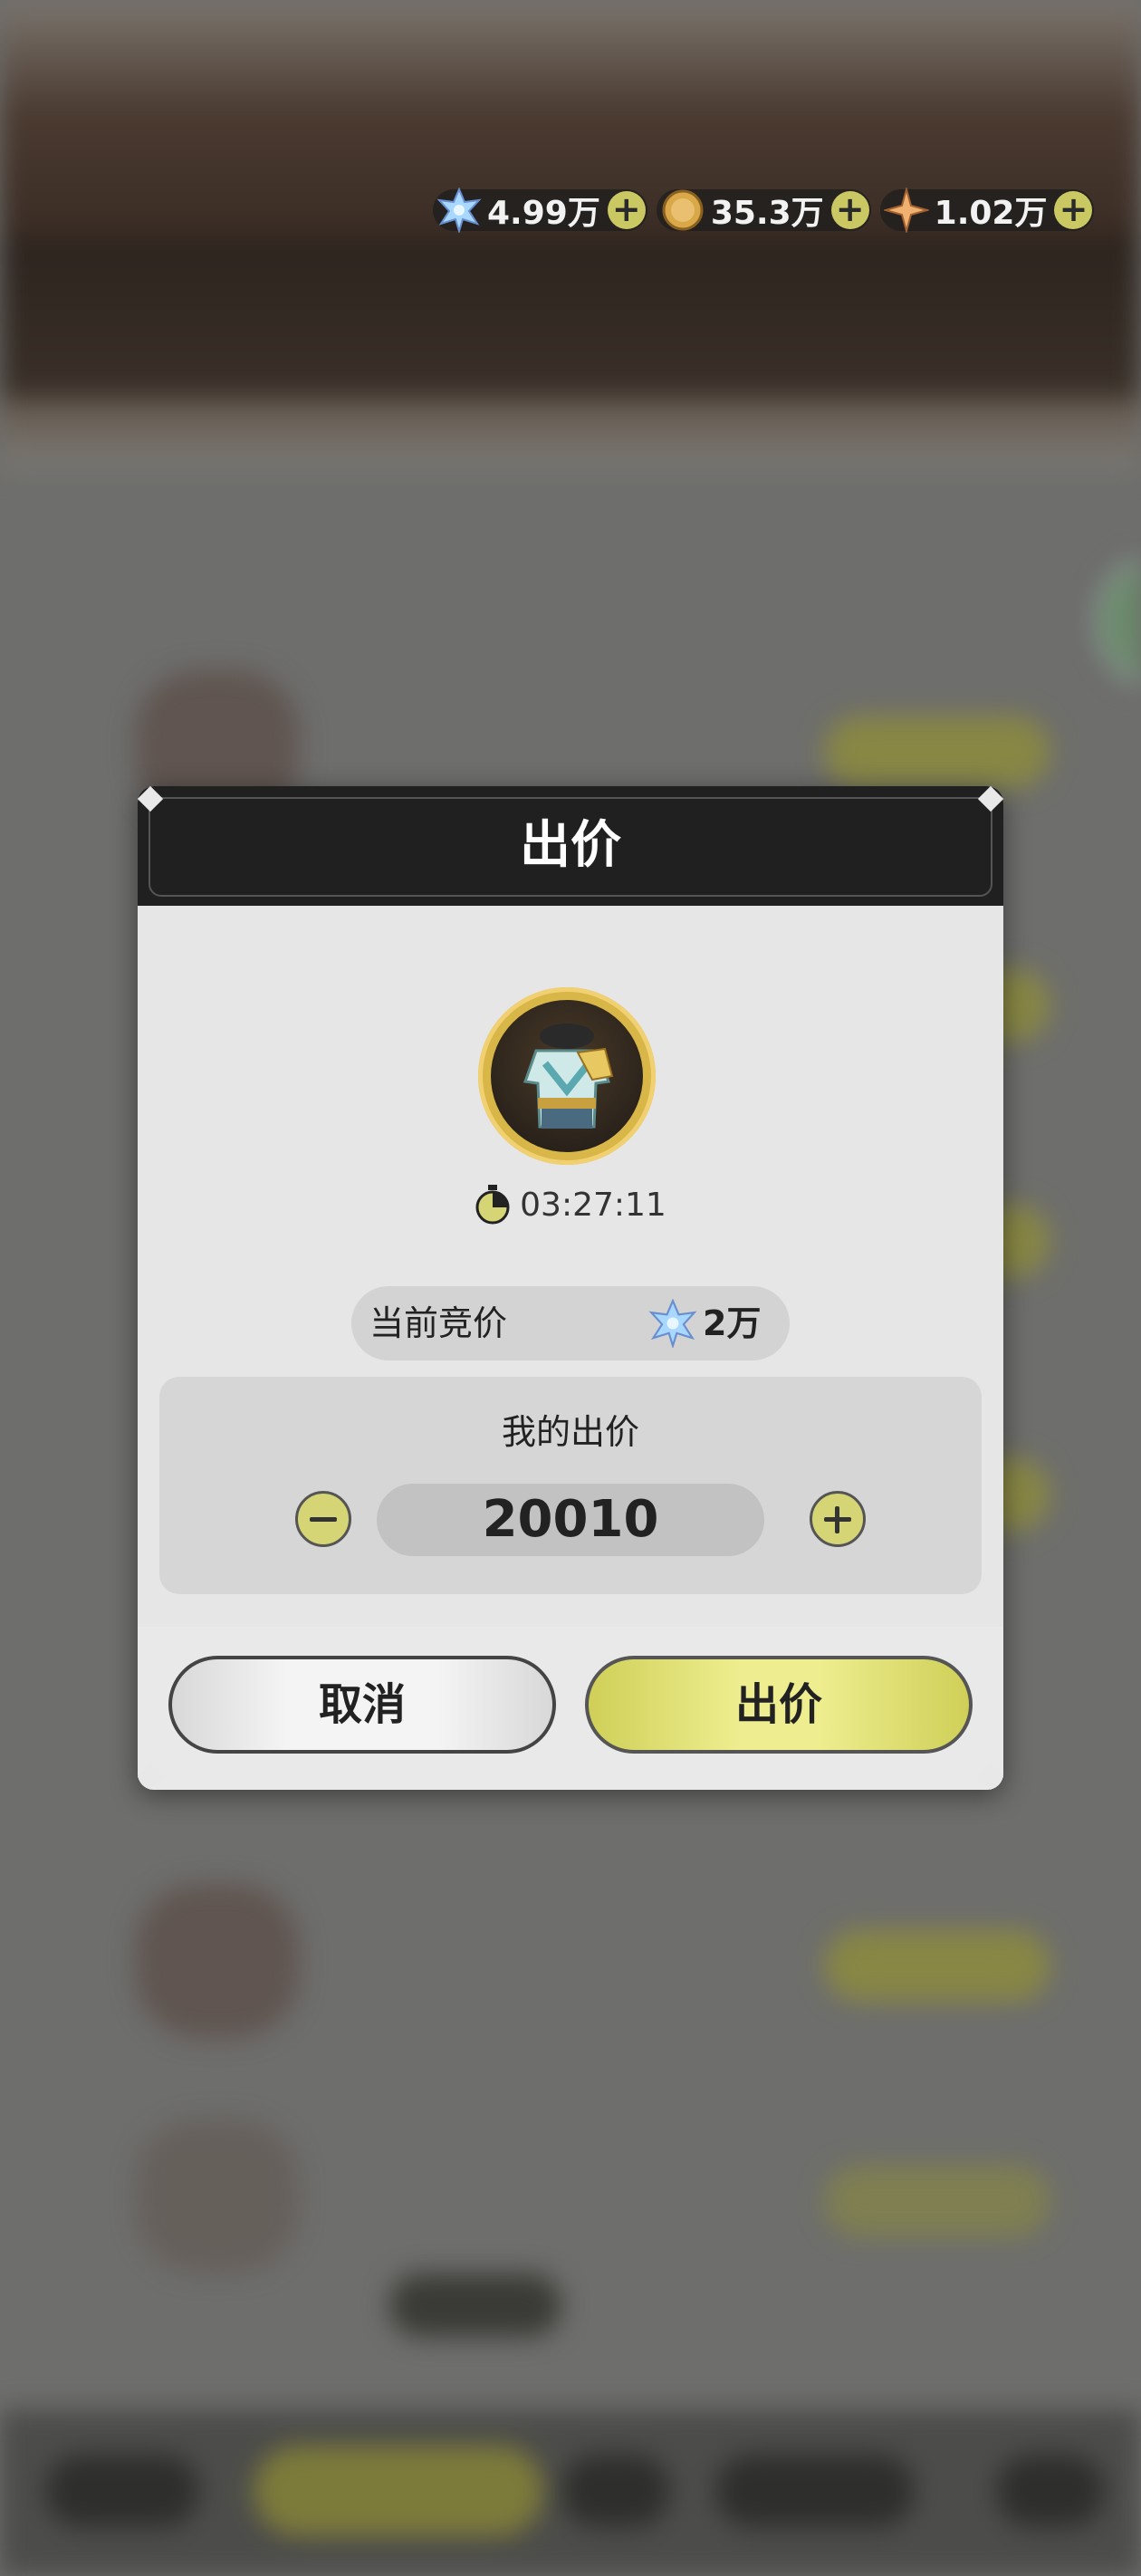 Image resolution: width=1141 pixels, height=2576 pixels. What do you see at coordinates (570, 1520) in the screenshot?
I see `bid-amount-input: 20010` at bounding box center [570, 1520].